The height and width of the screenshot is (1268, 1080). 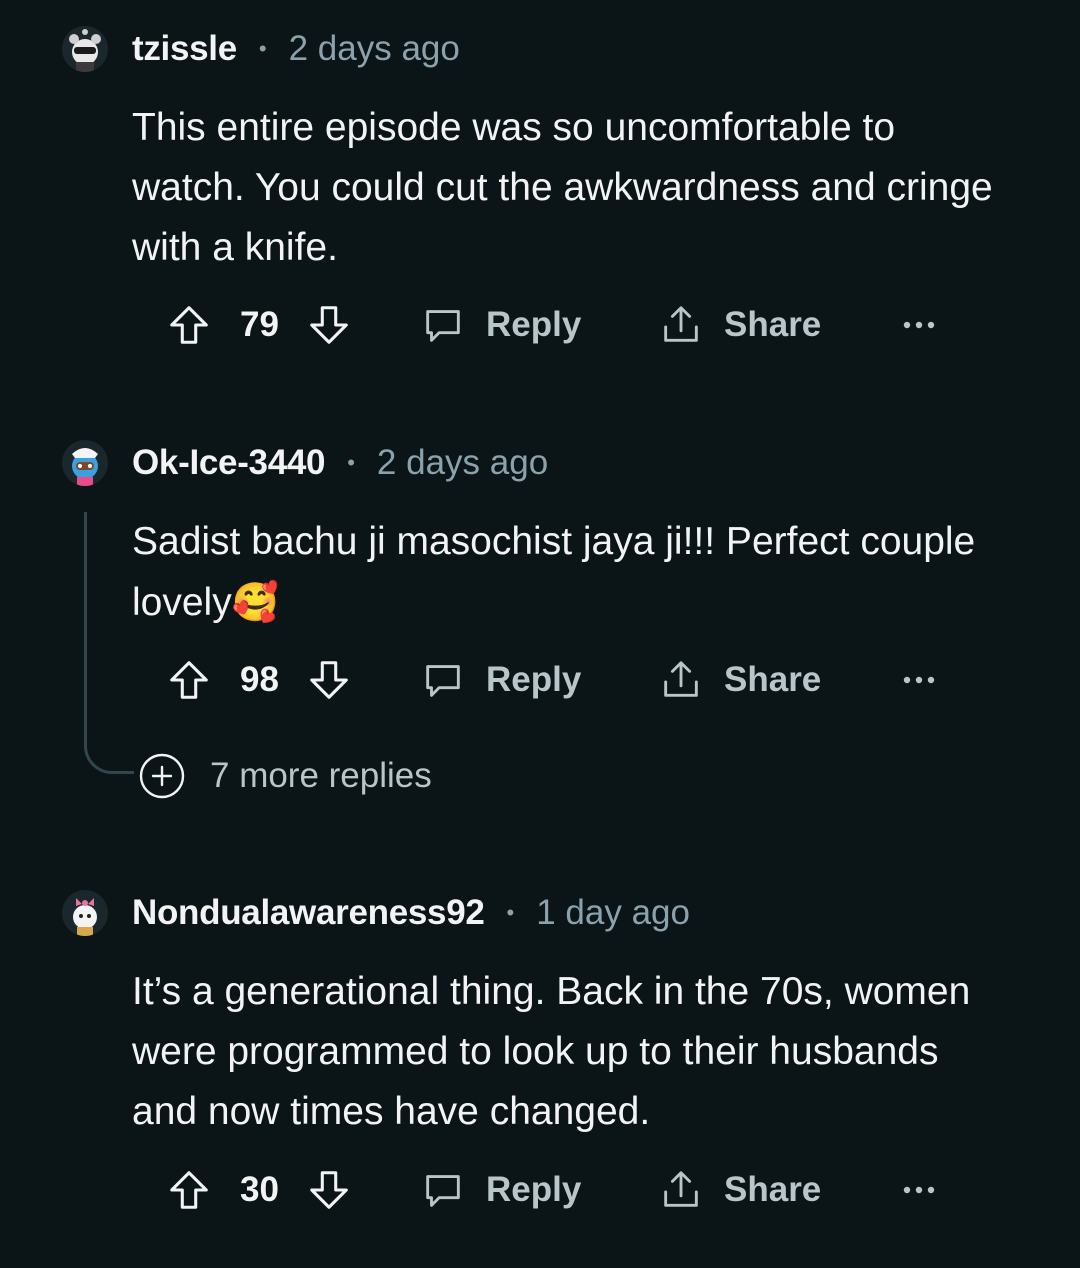 What do you see at coordinates (259, 1189) in the screenshot?
I see `vote-score: 30` at bounding box center [259, 1189].